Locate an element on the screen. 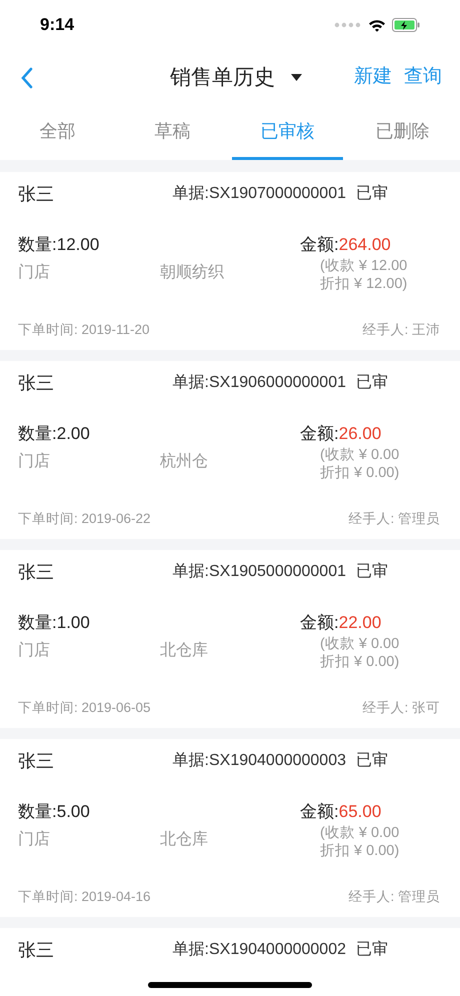  order-date: 下单时间: 2019-11-20 is located at coordinates (84, 329).